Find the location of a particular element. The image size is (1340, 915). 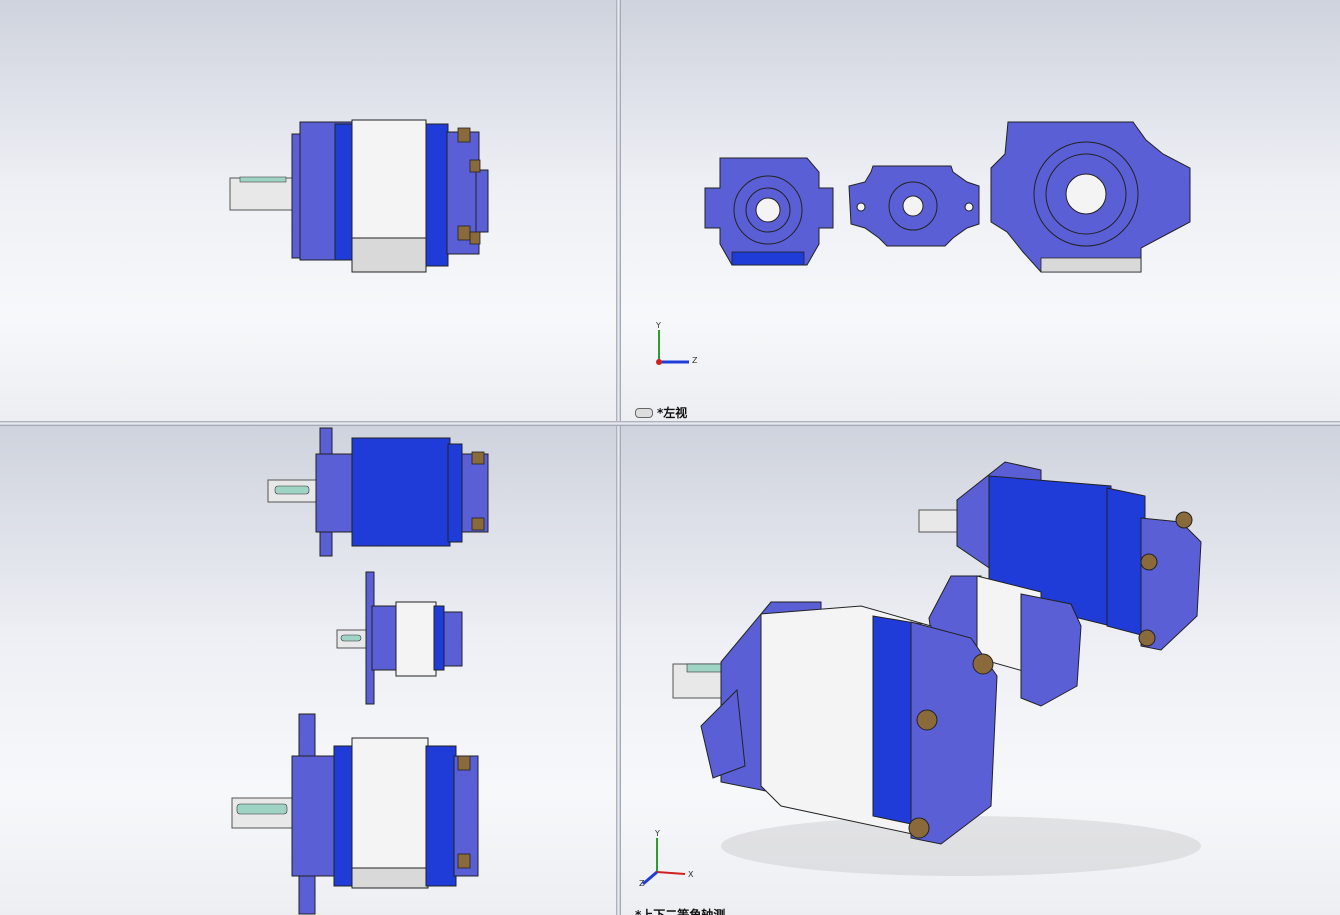

axis-x-label: X is located at coordinates (691, 874).